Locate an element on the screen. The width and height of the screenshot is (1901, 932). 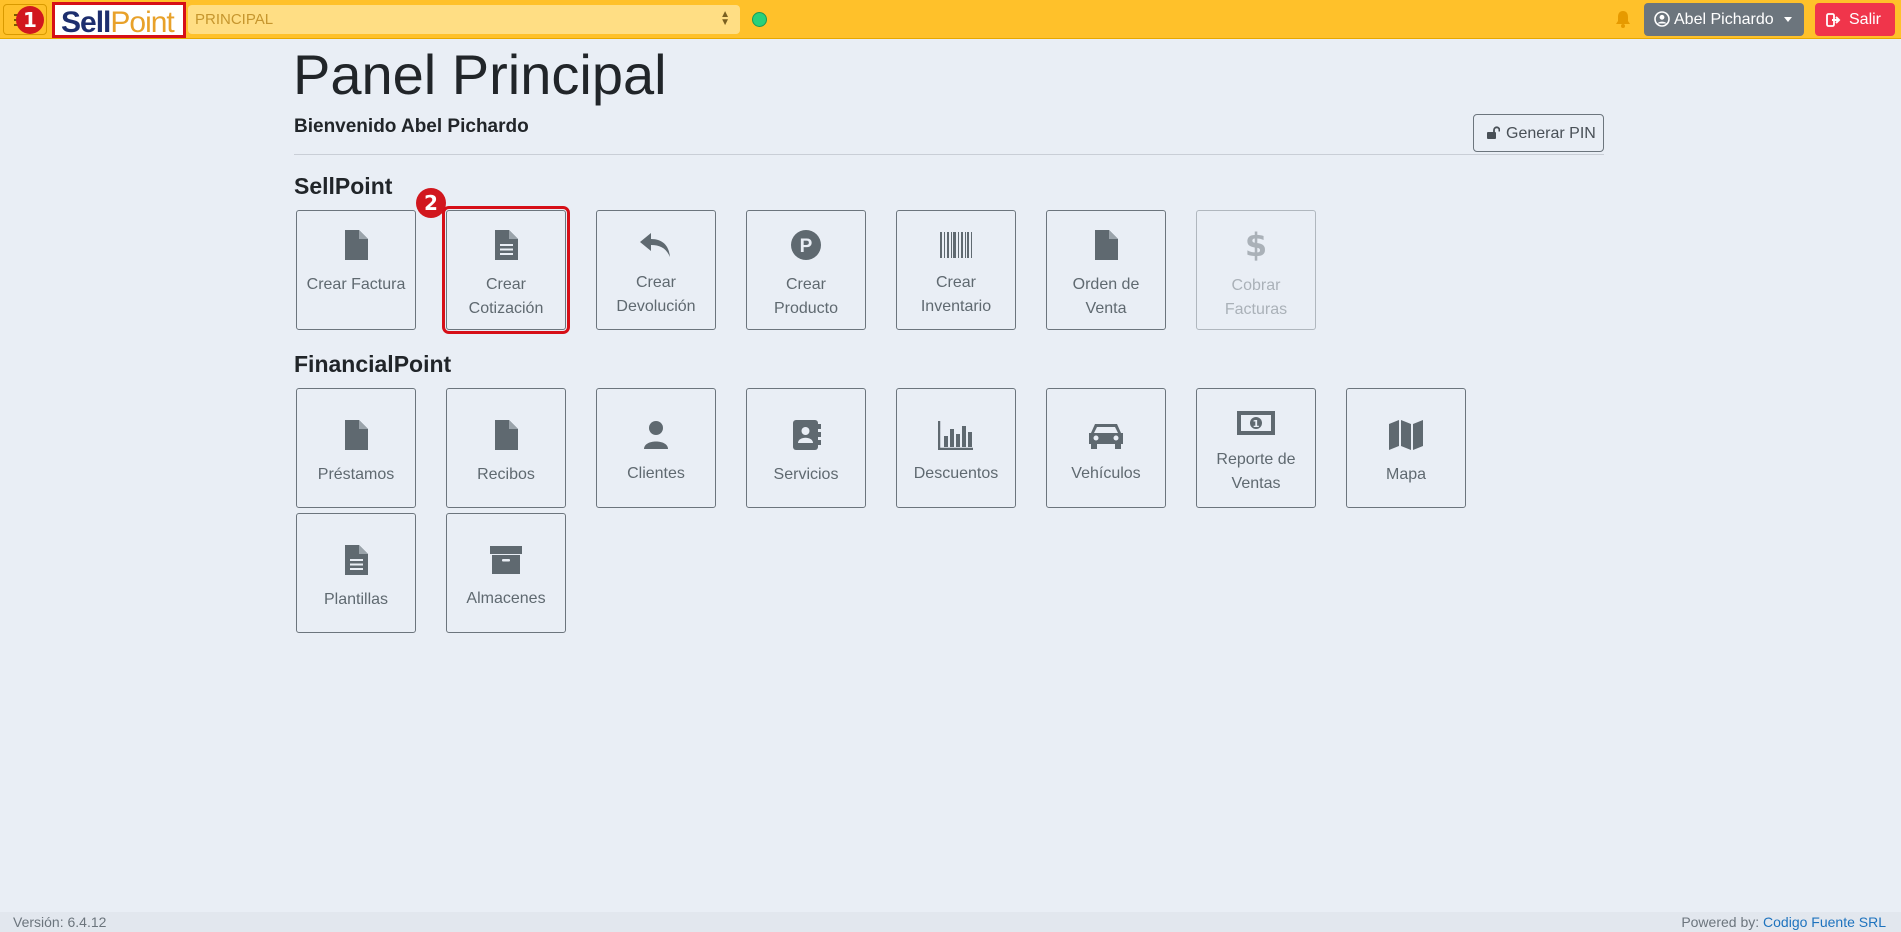
tile-vehiculos: Vehículos is located at coordinates (1106, 448).